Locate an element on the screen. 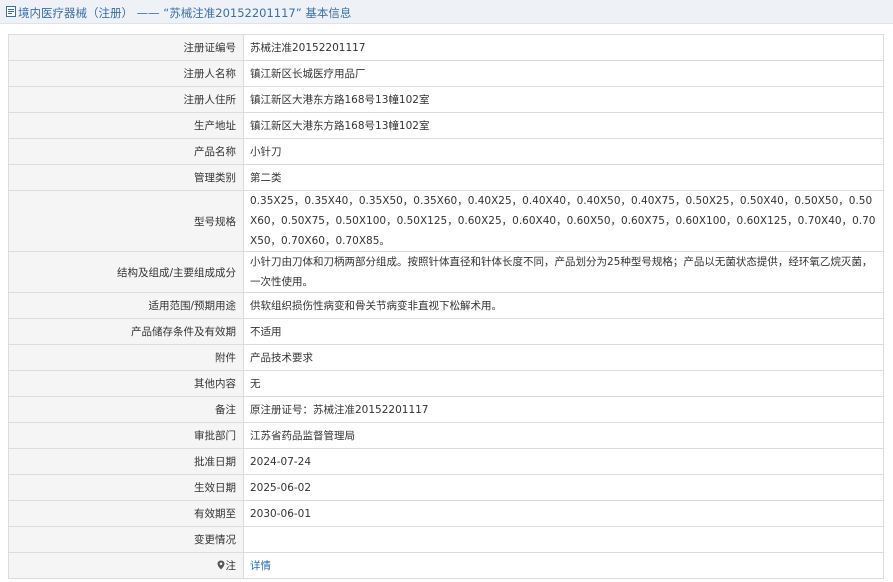  table-row: 变更情况 is located at coordinates (446, 539).